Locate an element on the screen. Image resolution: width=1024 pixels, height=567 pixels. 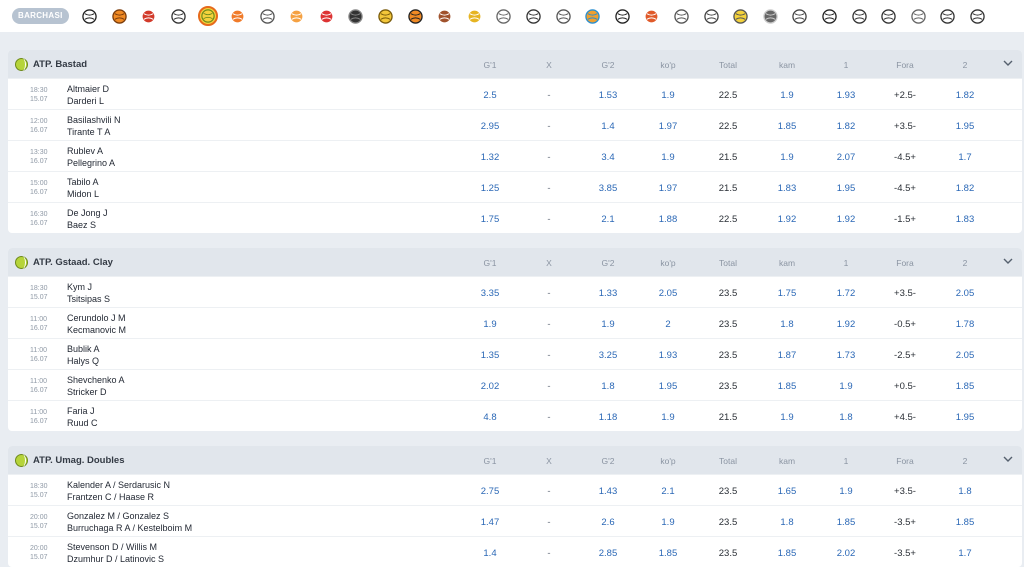
odd-one: 2.02 is located at coordinates (846, 553).